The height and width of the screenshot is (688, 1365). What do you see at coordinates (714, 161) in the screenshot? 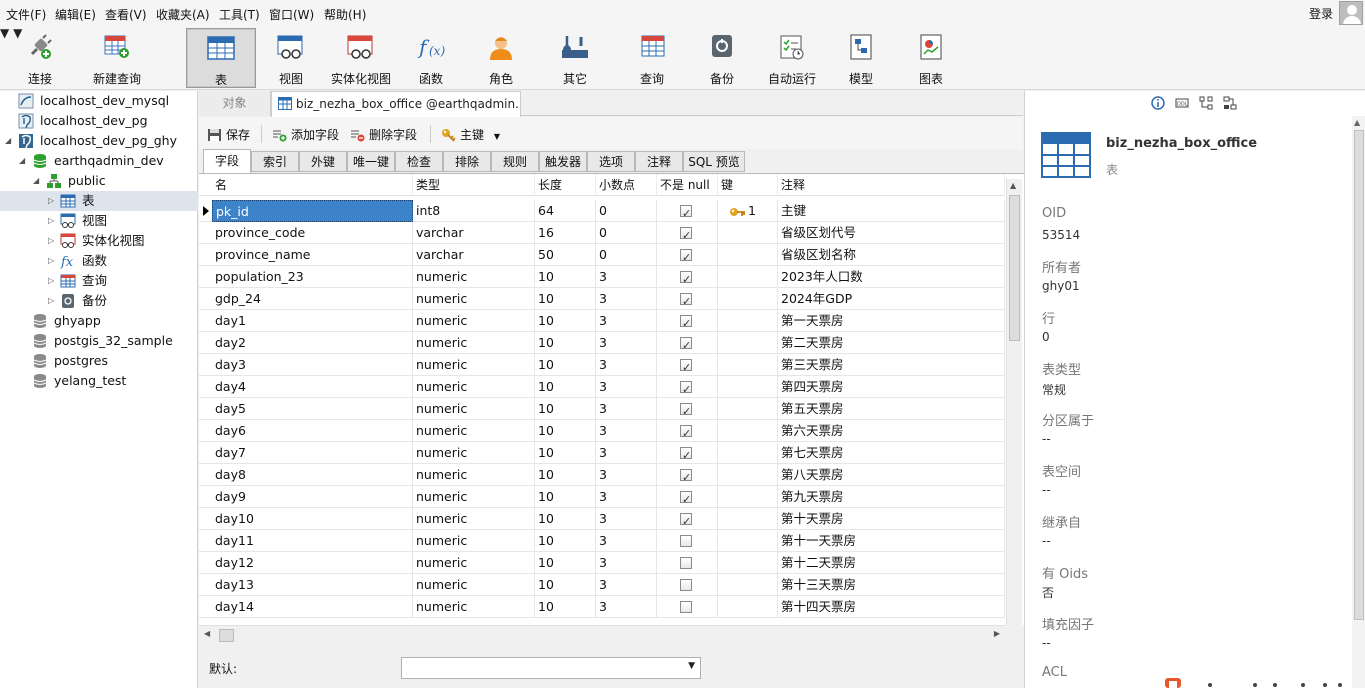
I see `subtab-sql-preview: SQL 预览` at bounding box center [714, 161].